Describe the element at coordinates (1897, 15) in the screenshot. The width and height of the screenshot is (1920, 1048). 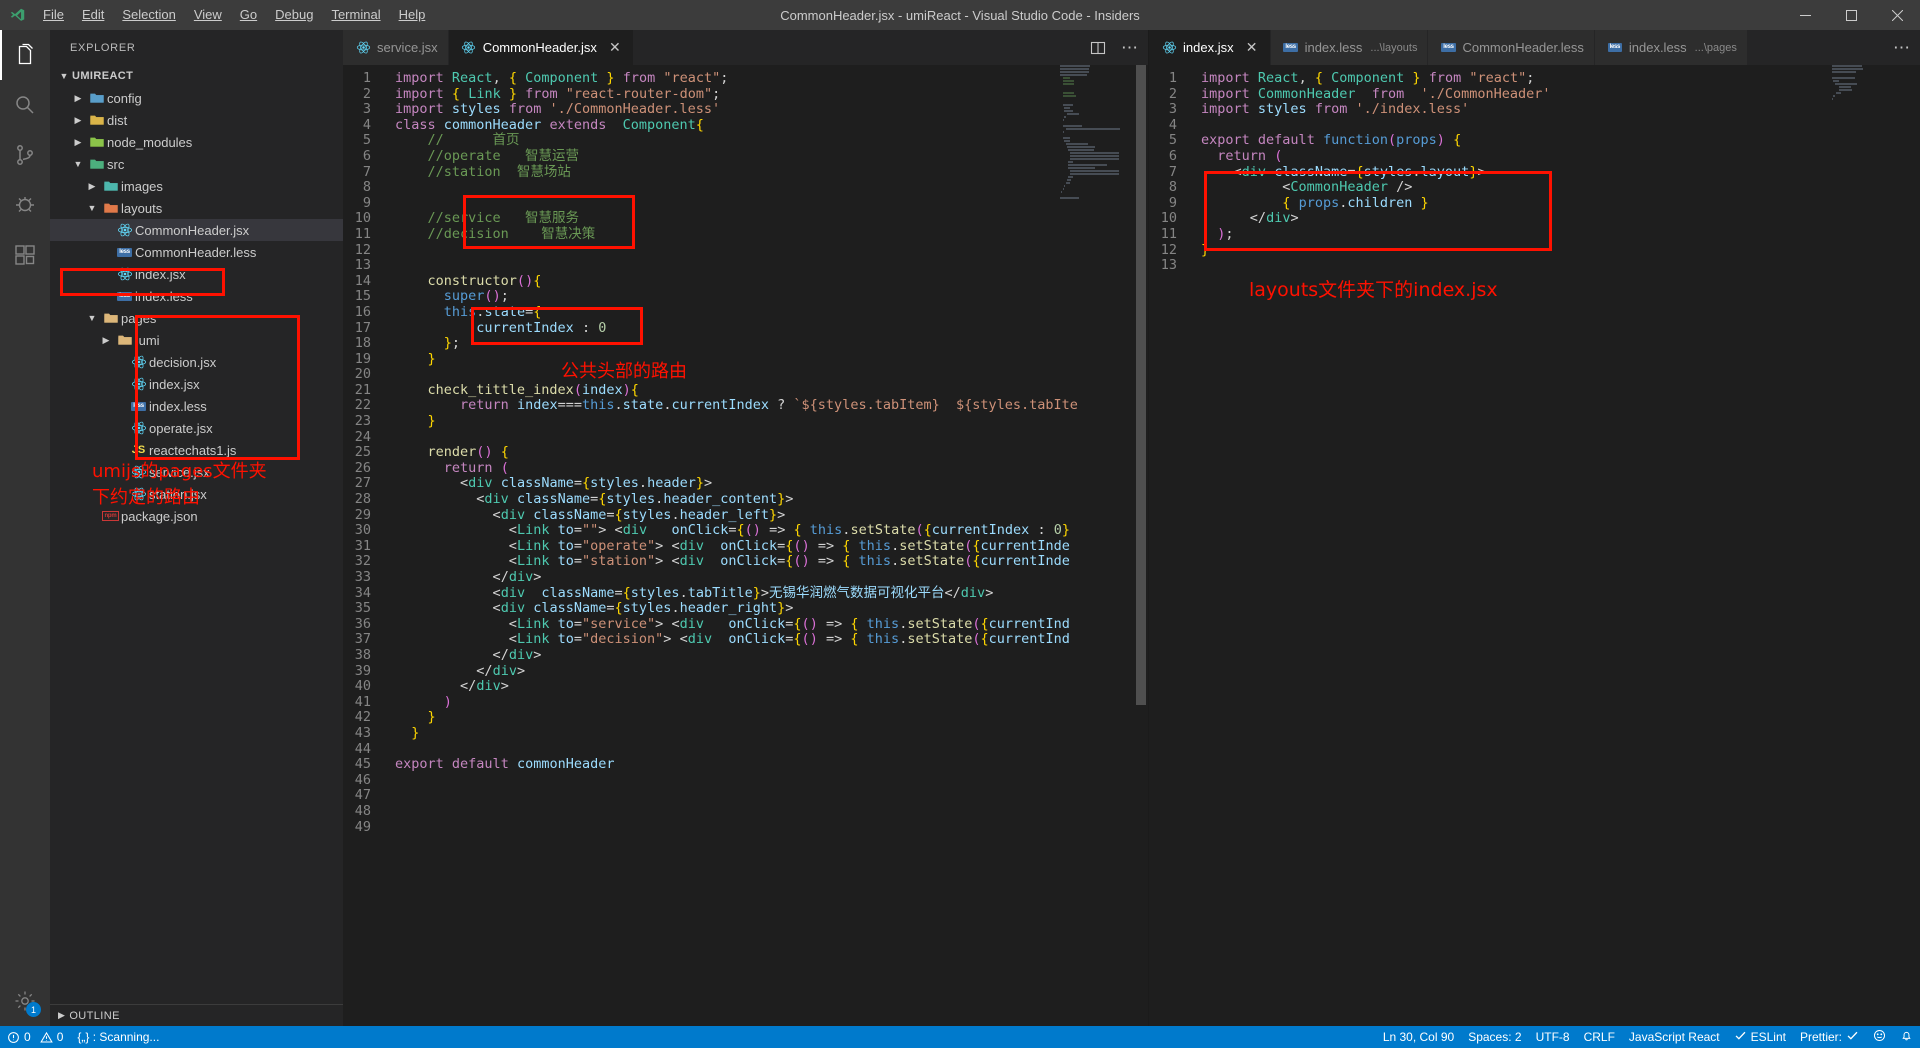
I see `close-button` at that location.